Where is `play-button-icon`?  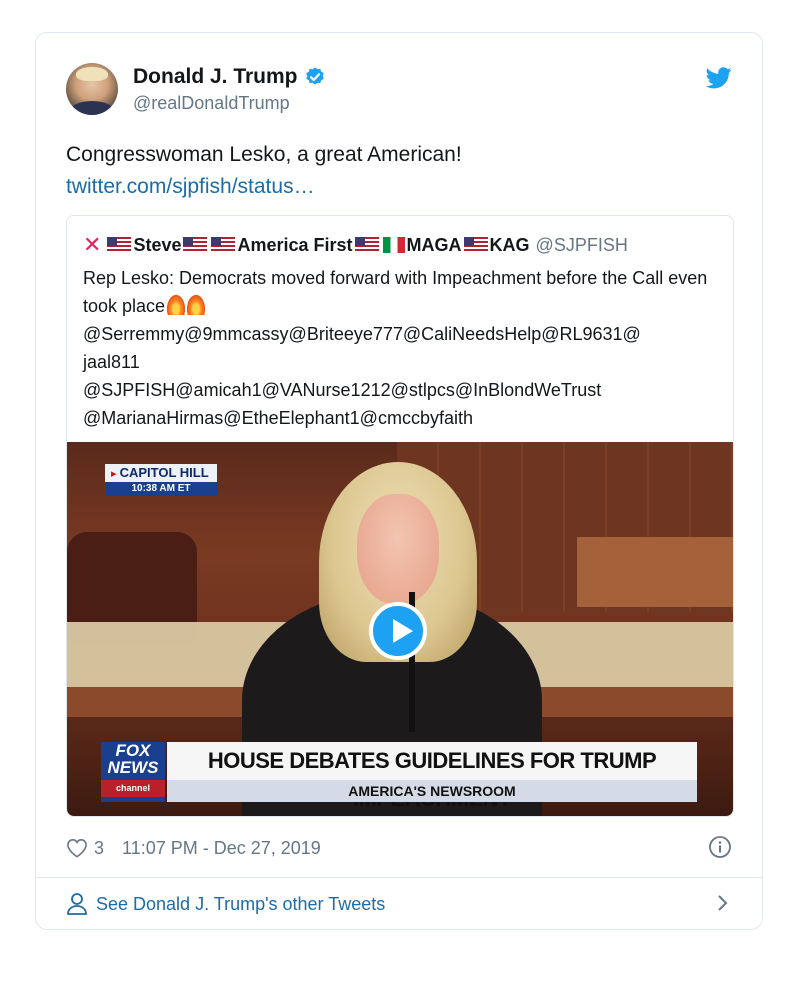
play-button-icon is located at coordinates (398, 631).